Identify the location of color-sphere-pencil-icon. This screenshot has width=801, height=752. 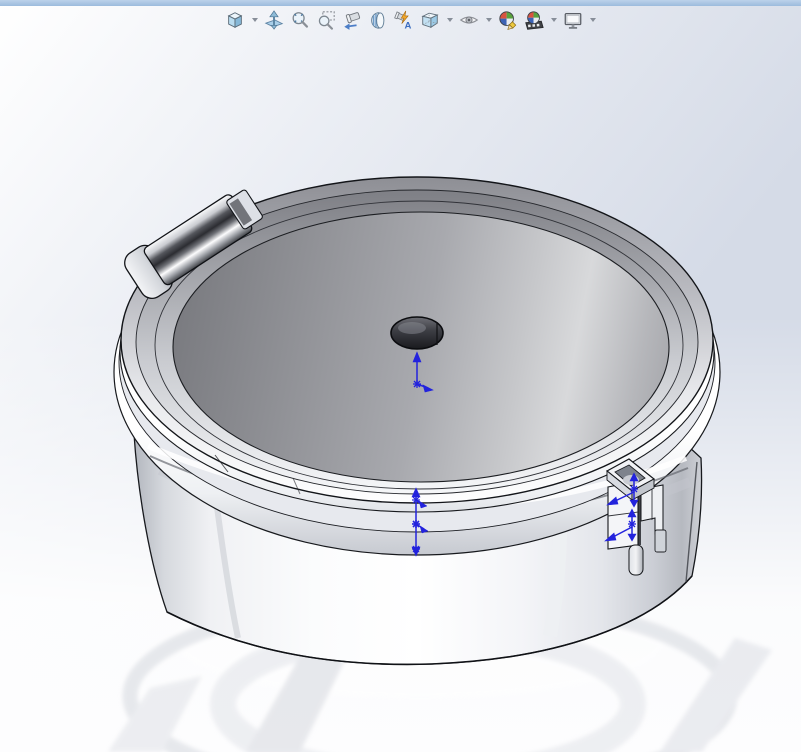
(508, 20).